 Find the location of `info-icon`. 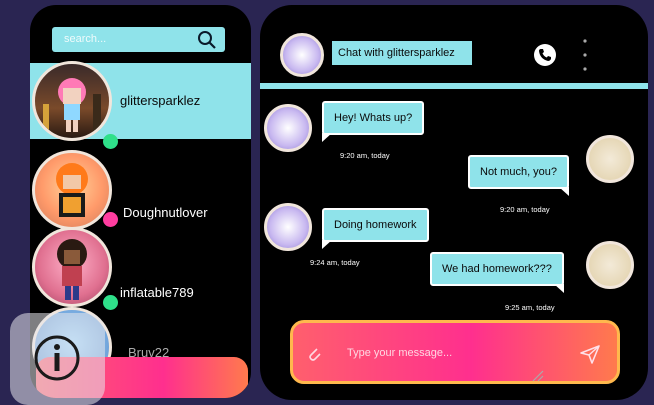

info-icon is located at coordinates (57, 358).